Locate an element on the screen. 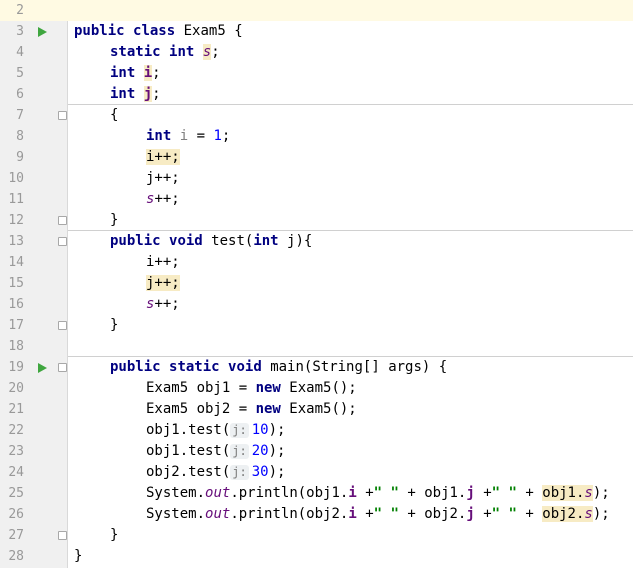  code-line: 20 Exam5 obj1 = new Exam5(); is located at coordinates (316, 388).